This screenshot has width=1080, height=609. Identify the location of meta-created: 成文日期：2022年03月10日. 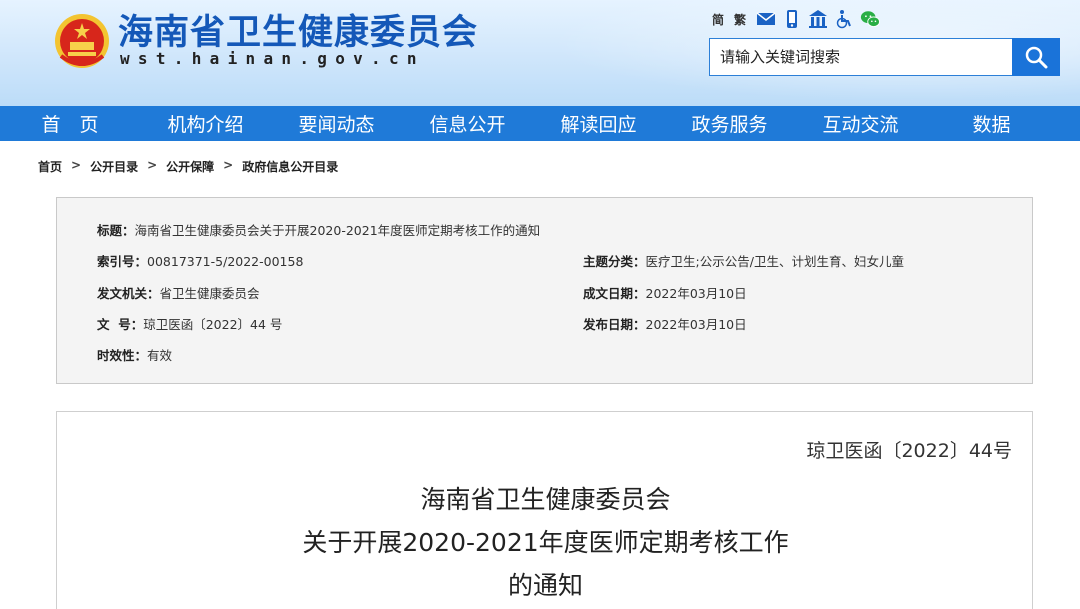
(665, 292).